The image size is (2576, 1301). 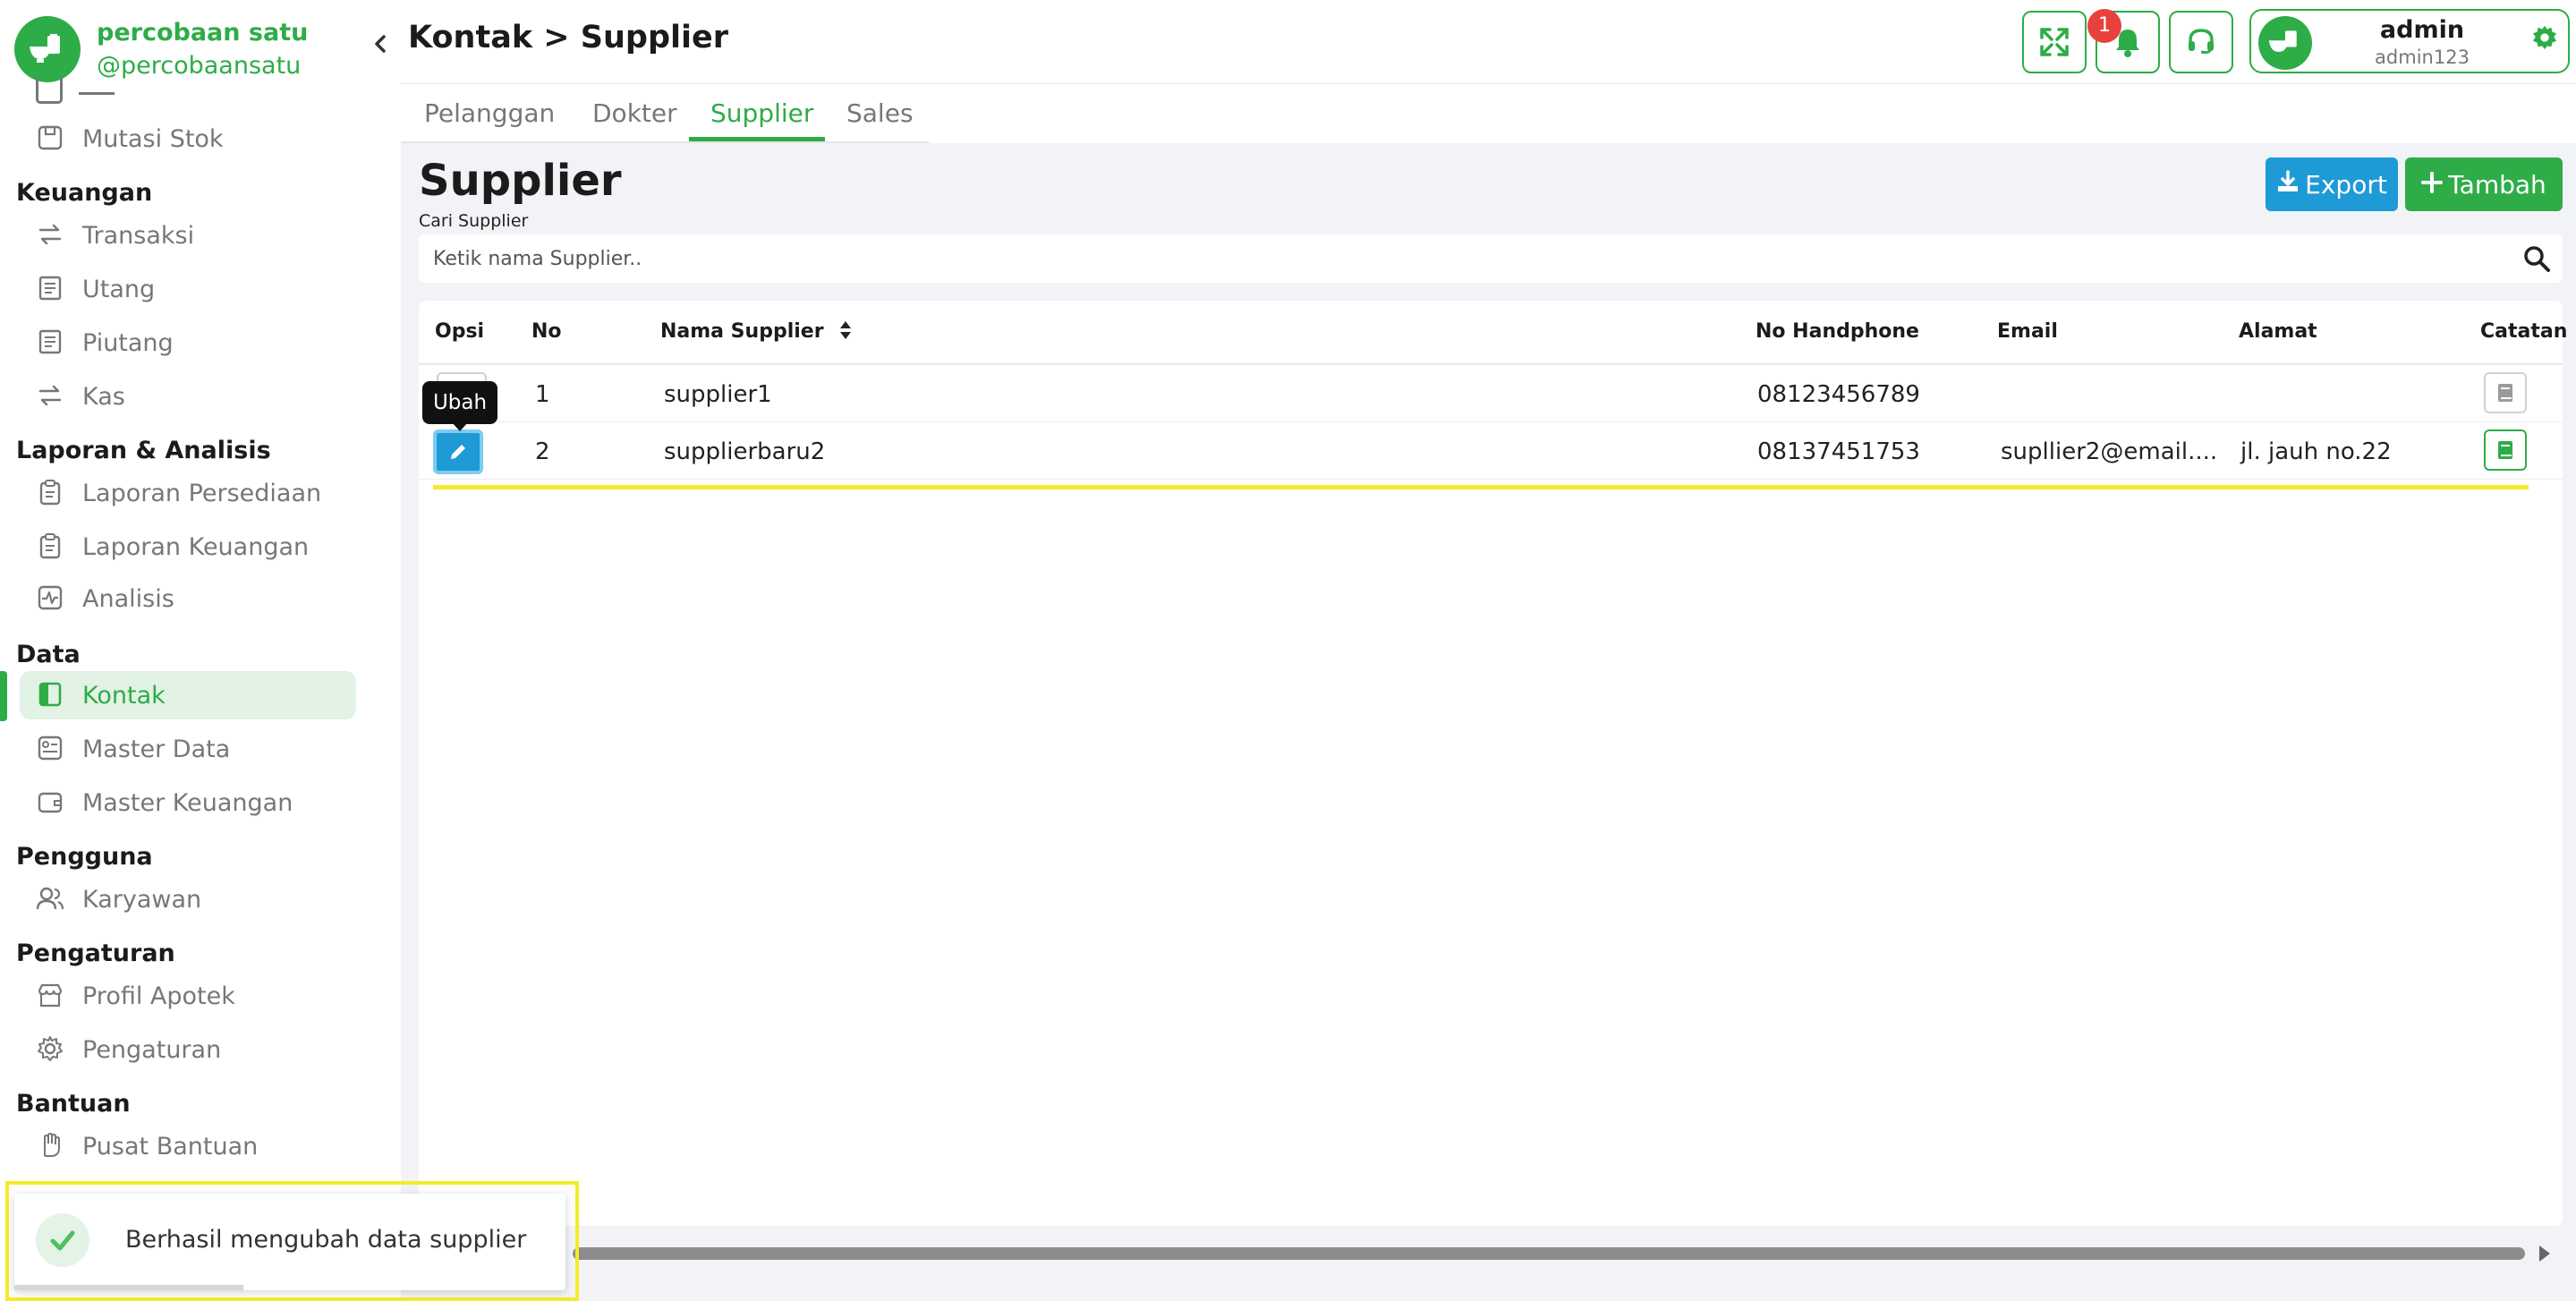 What do you see at coordinates (757, 139) in the screenshot?
I see `active-tab-underline` at bounding box center [757, 139].